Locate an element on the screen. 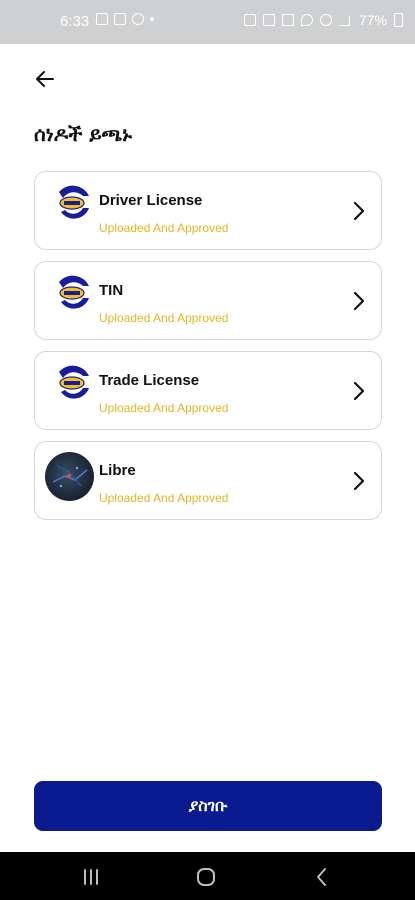 This screenshot has height=900, width=415. status-bar: 6:33 77% is located at coordinates (207, 22).